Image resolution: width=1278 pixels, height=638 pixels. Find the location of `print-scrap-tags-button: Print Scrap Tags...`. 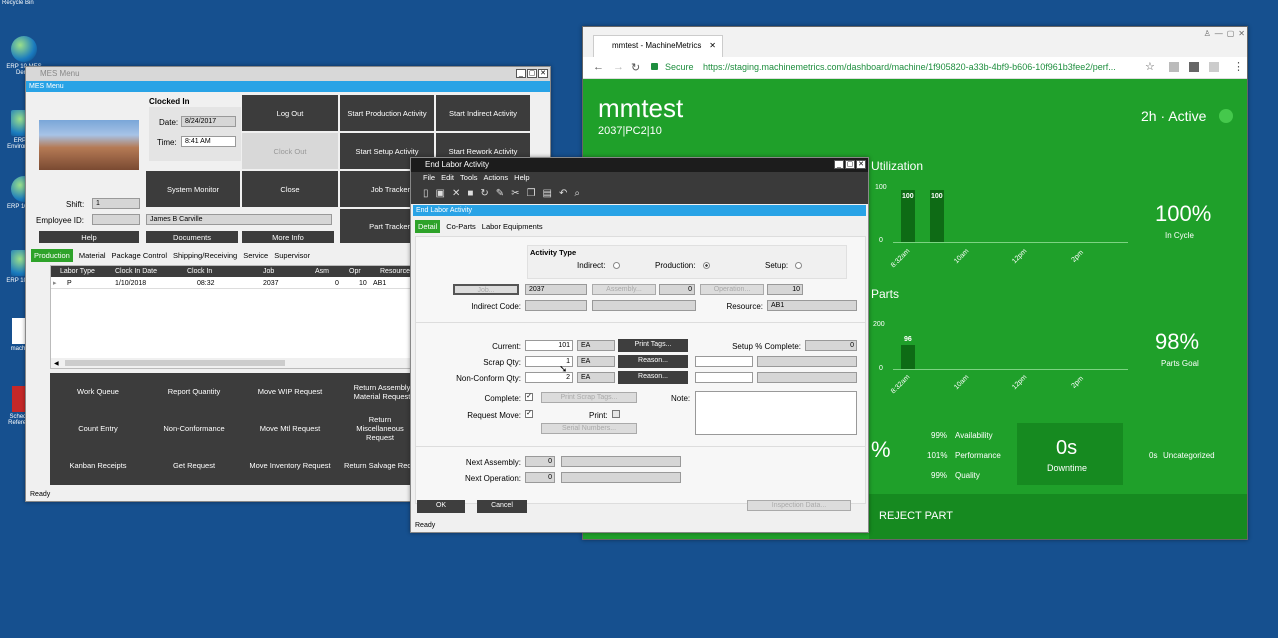

print-scrap-tags-button: Print Scrap Tags... is located at coordinates (589, 397).